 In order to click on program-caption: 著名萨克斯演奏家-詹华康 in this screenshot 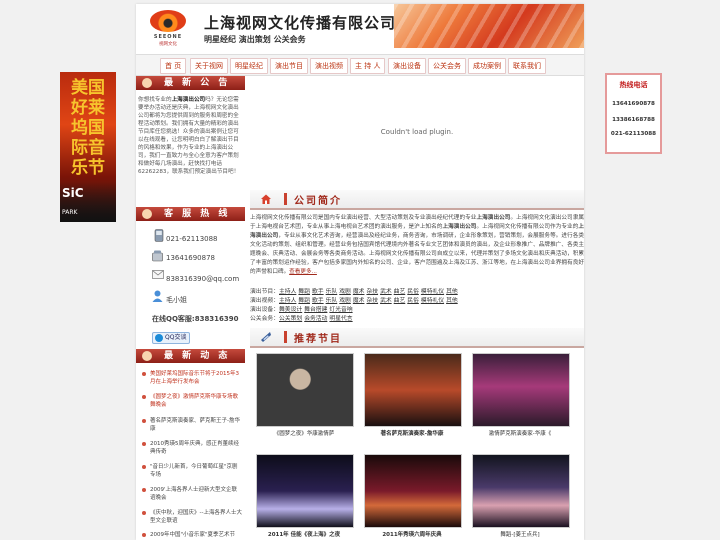, I will do `click(412, 433)`.